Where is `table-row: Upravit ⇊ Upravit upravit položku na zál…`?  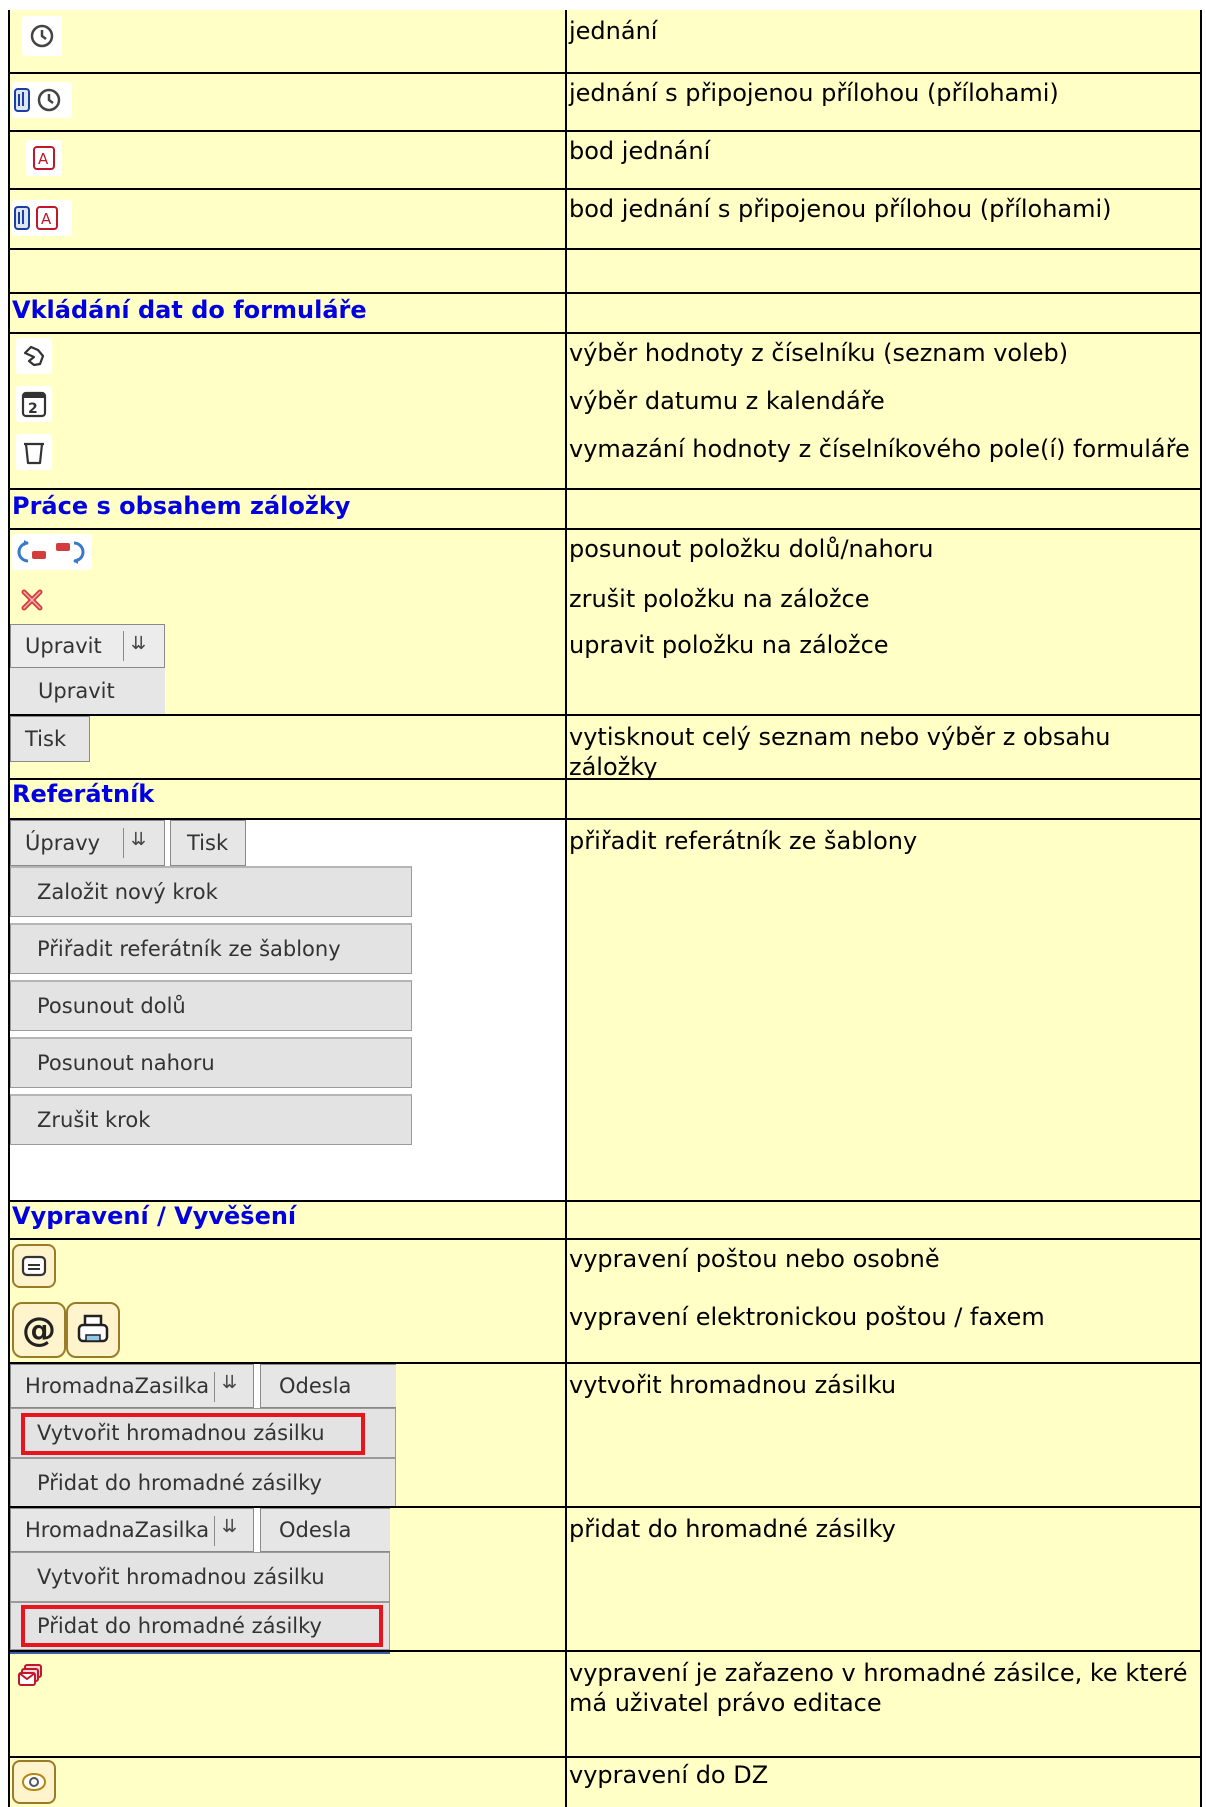 table-row: Upravit ⇊ Upravit upravit položku na zál… is located at coordinates (605, 669).